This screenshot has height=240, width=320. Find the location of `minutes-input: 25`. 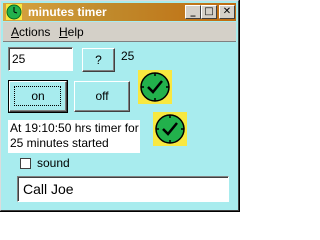

minutes-input: 25 is located at coordinates (40, 59).